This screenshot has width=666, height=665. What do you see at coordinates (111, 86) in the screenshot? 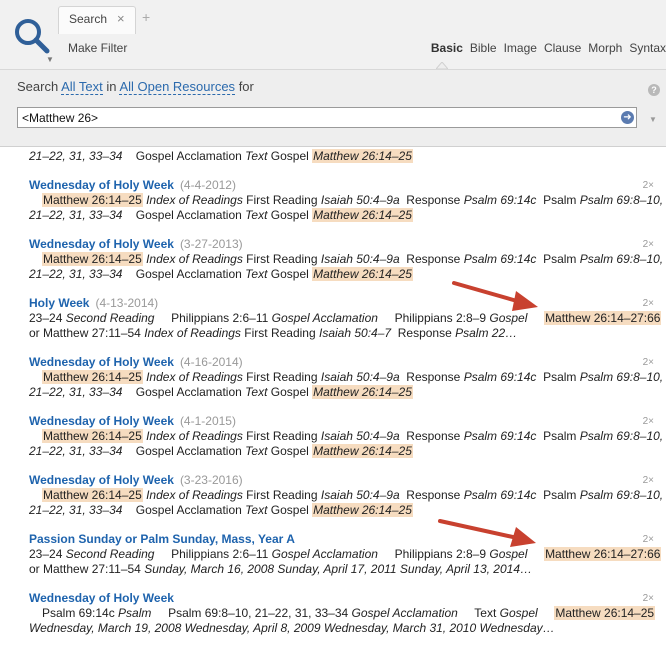
I see `scope-in: in` at bounding box center [111, 86].